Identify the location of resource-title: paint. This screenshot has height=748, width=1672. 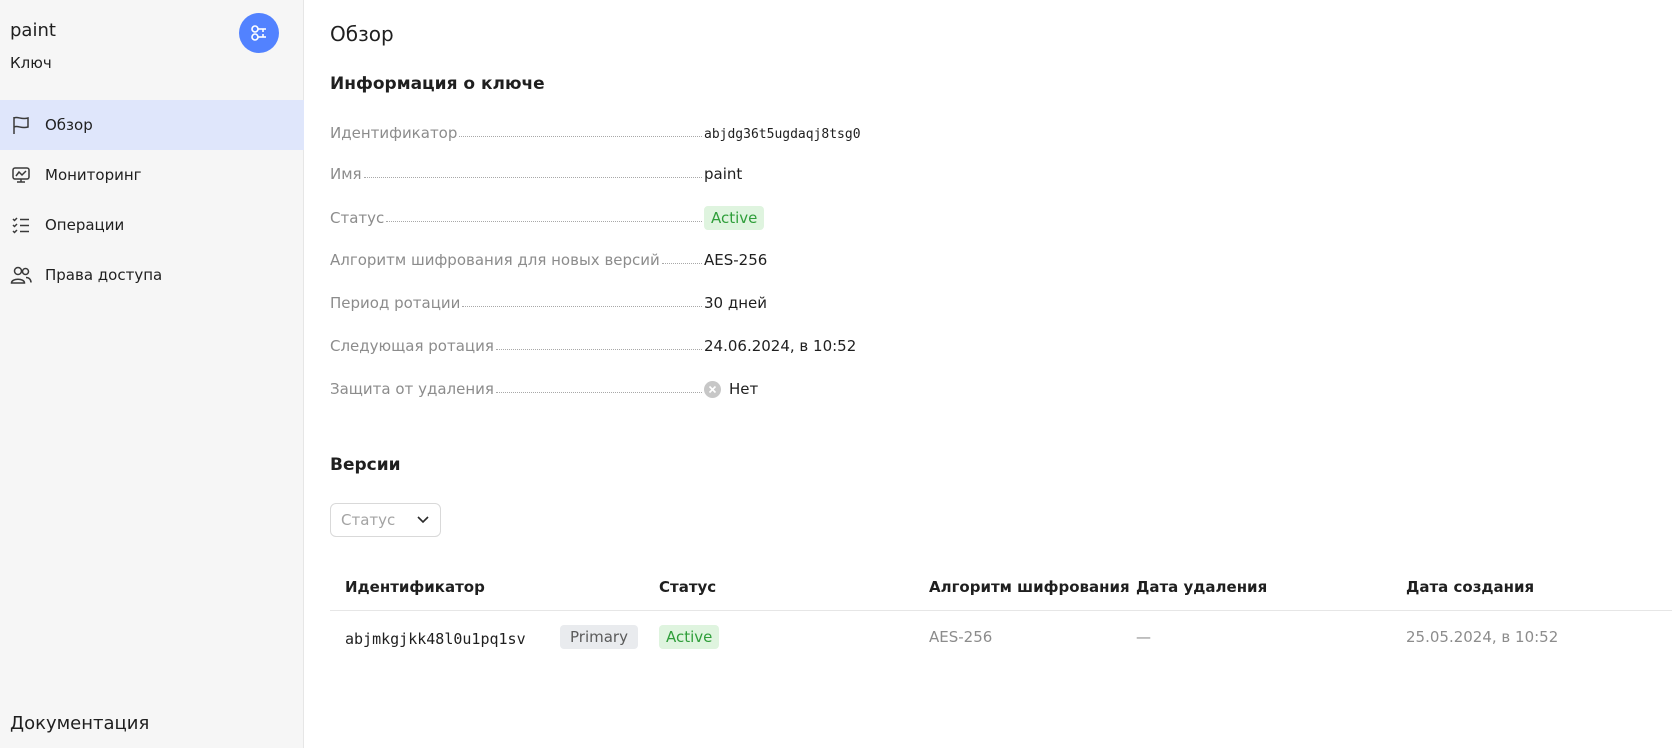
(33, 30).